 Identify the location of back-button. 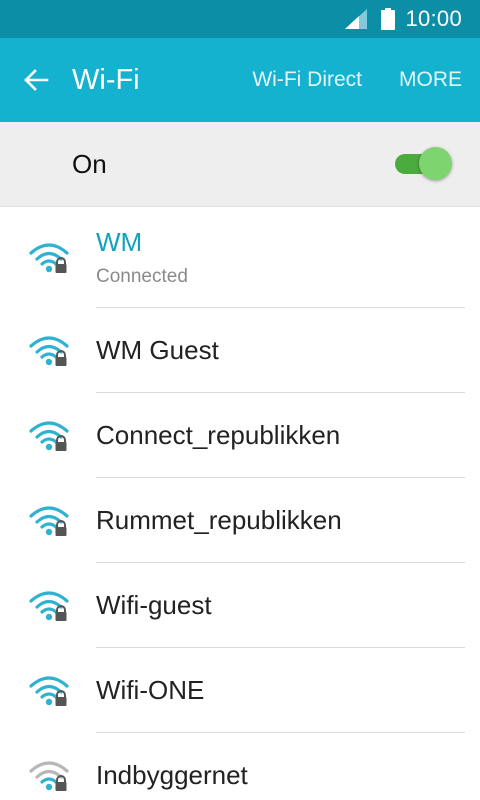
(36, 80).